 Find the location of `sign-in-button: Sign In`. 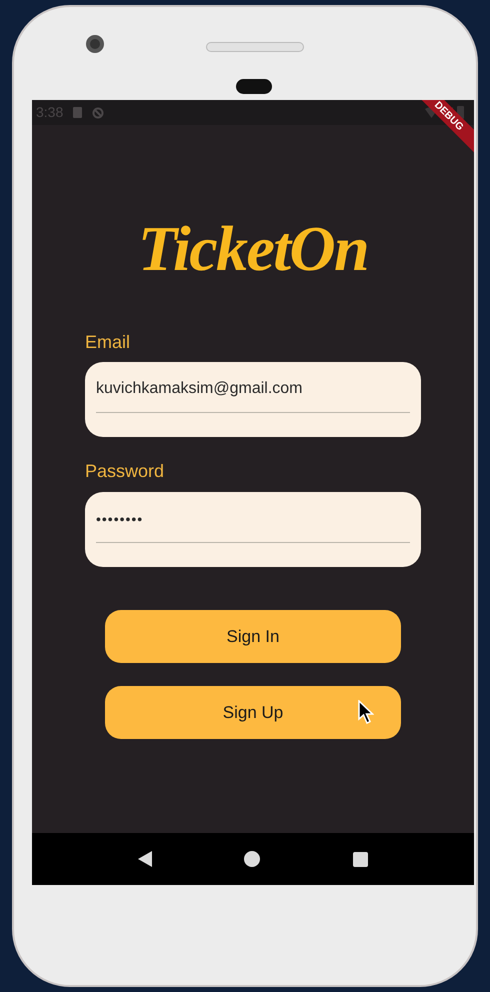

sign-in-button: Sign In is located at coordinates (253, 636).